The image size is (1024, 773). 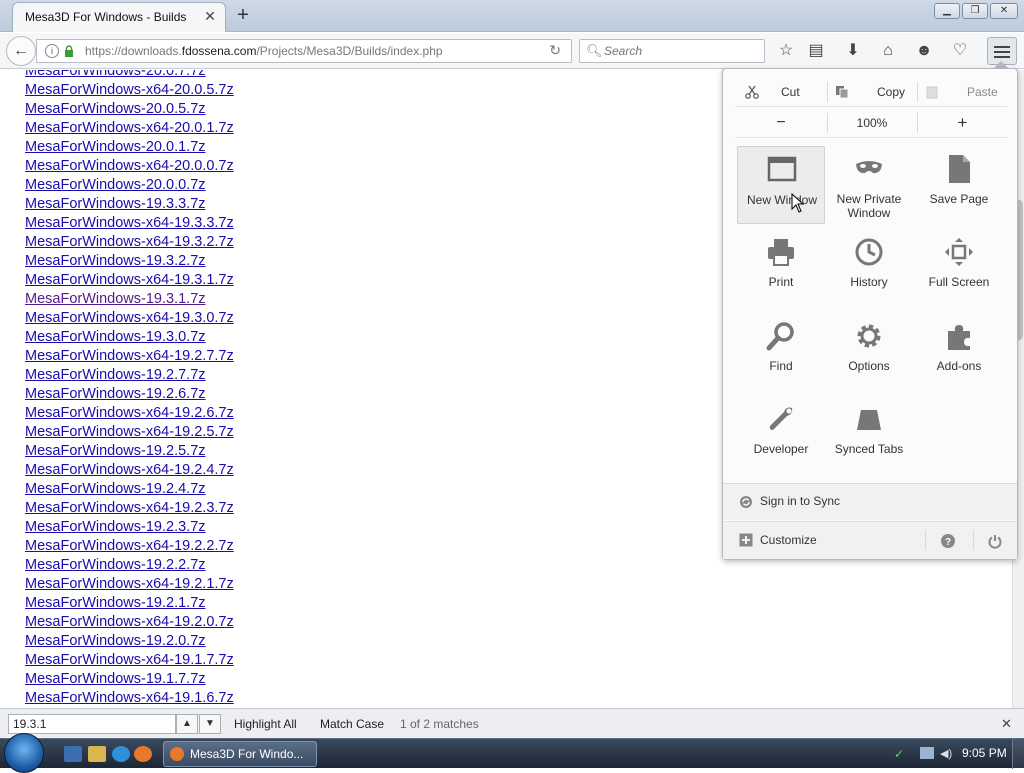 What do you see at coordinates (129, 584) in the screenshot?
I see `download-link: MesaForWindows-x64-19.2.1.7z` at bounding box center [129, 584].